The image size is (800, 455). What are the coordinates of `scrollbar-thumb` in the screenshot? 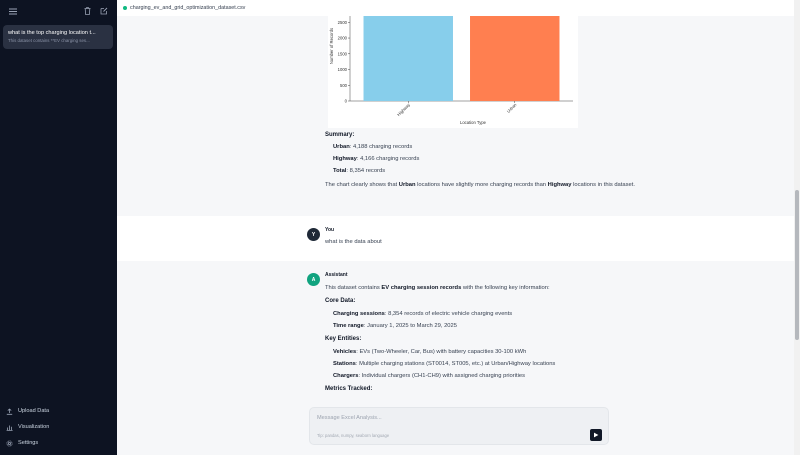 It's located at (797, 265).